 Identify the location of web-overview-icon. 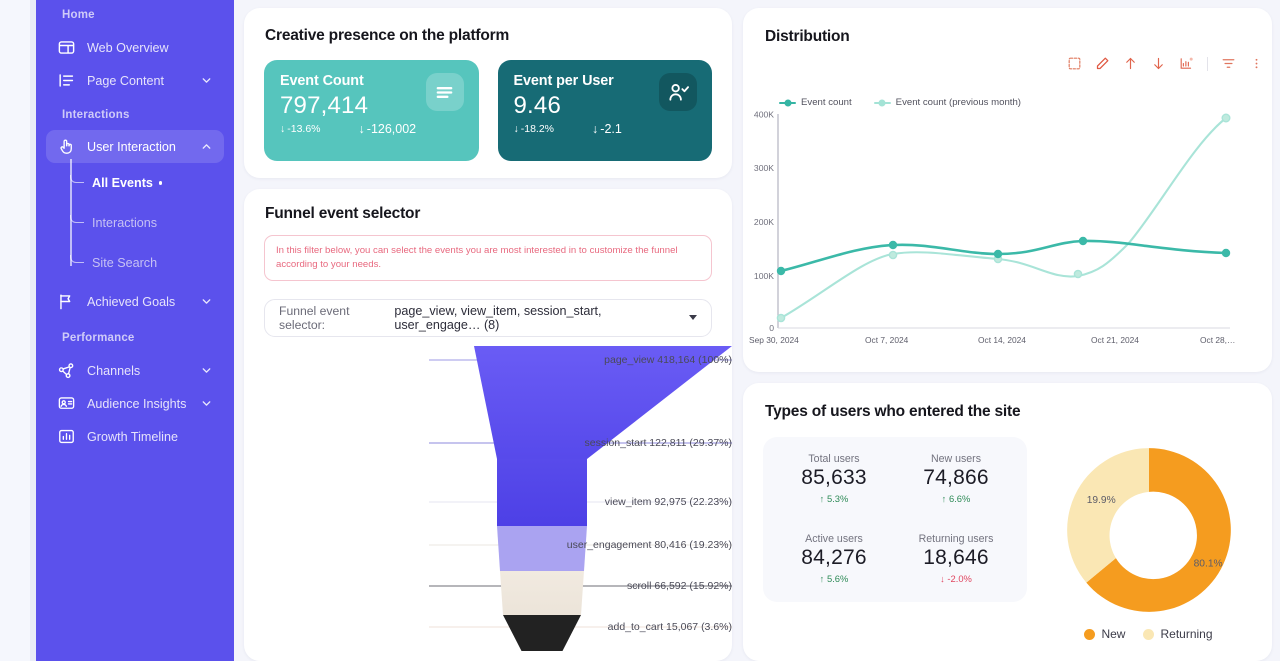
(66, 47).